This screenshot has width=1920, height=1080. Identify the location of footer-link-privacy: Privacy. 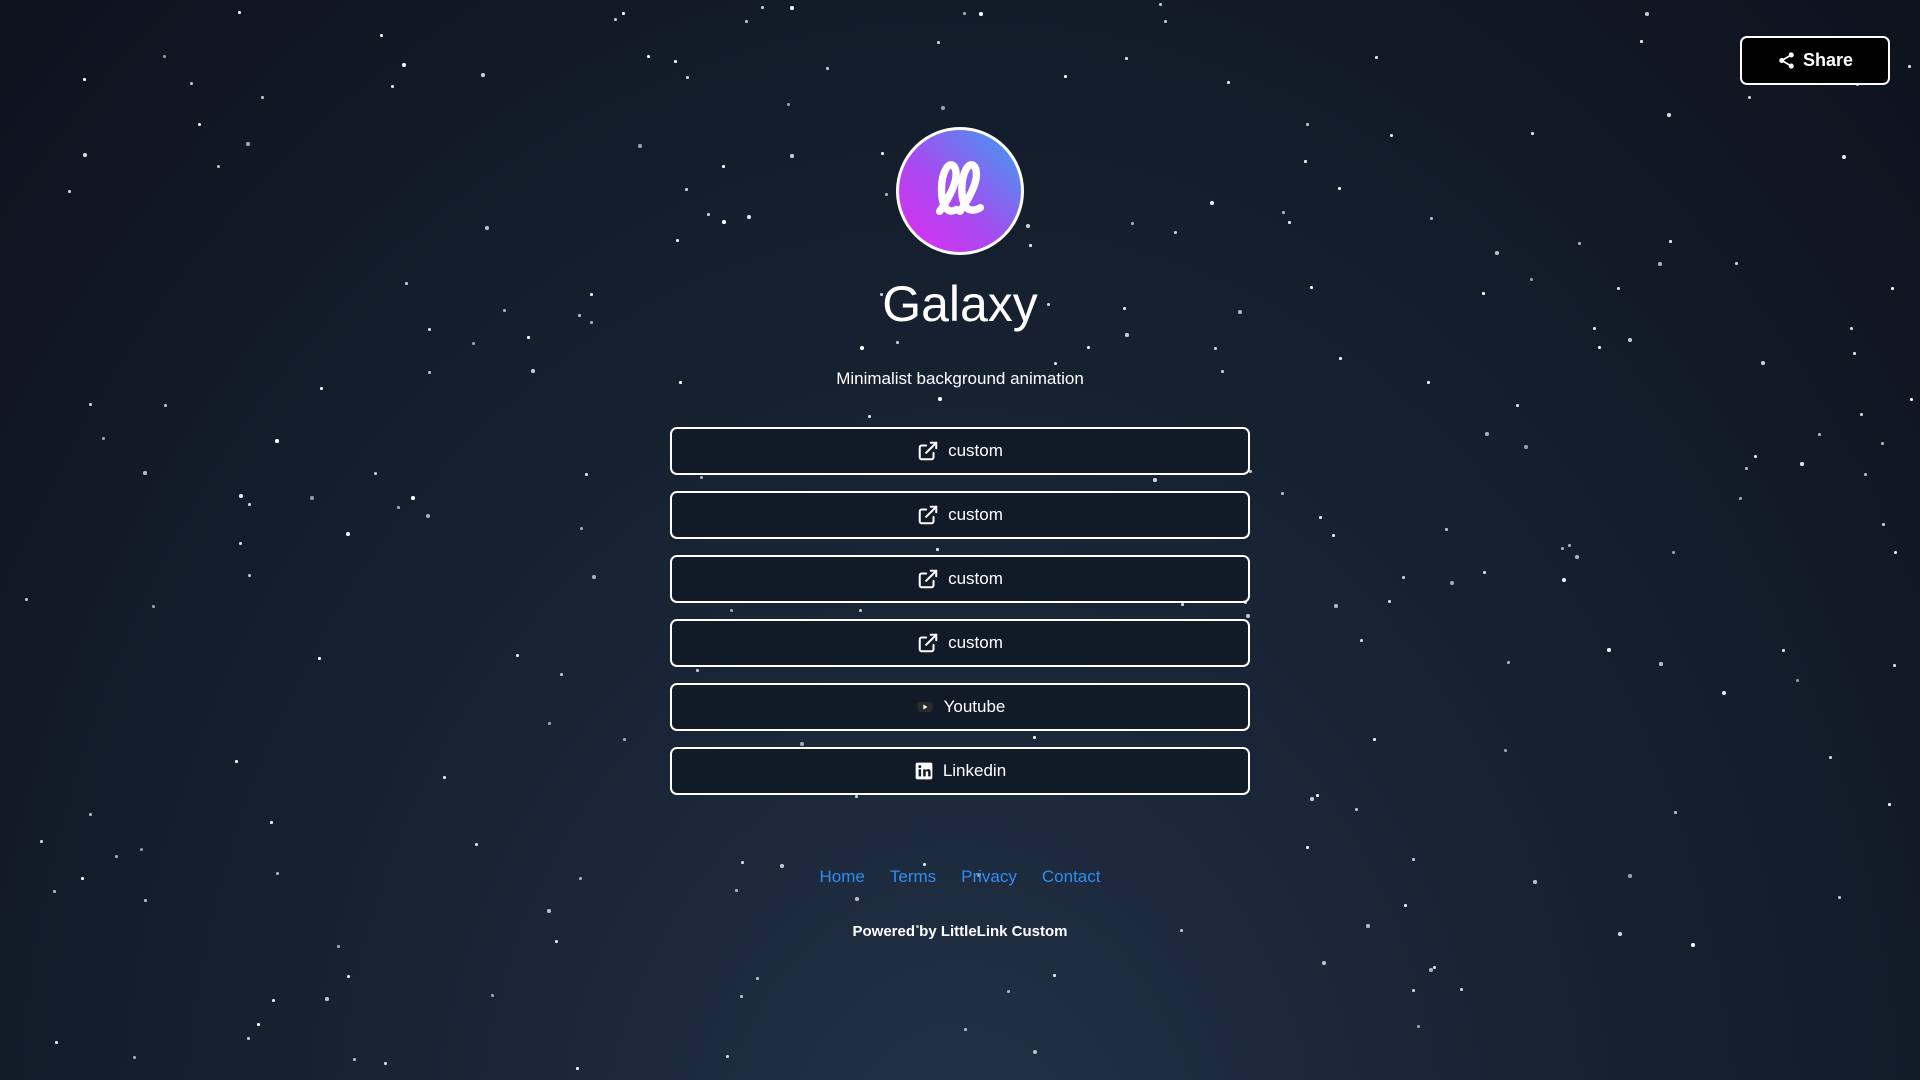
(989, 877).